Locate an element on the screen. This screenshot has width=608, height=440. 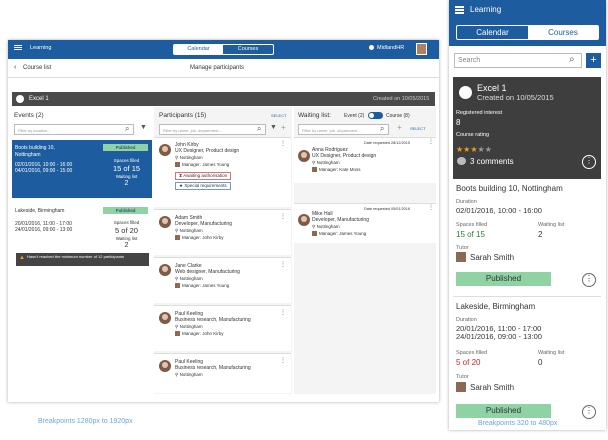
user-name: MidlandHR is located at coordinates (390, 48).